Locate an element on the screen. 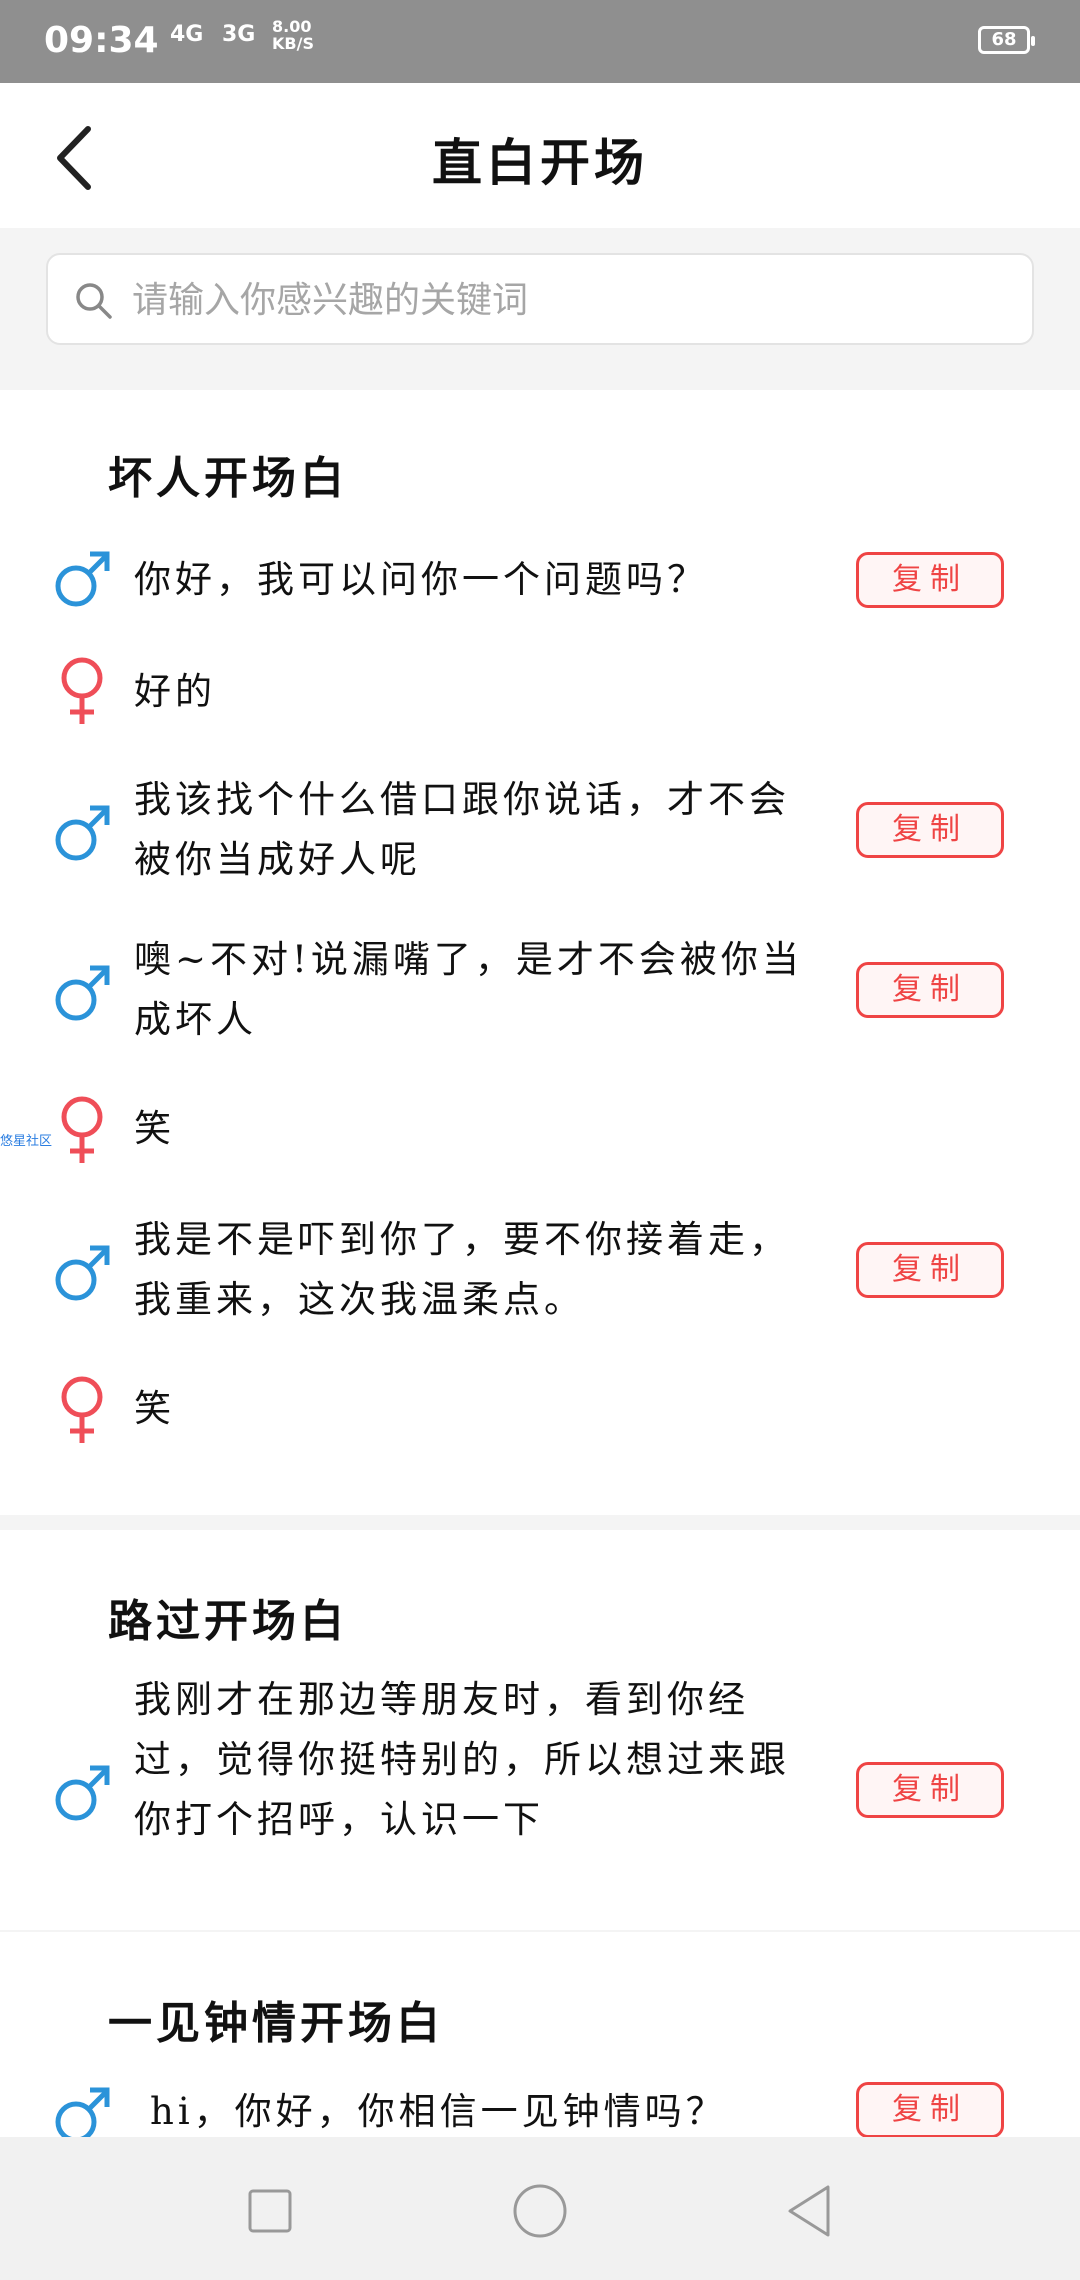  system-nav-bar is located at coordinates (540, 2208).